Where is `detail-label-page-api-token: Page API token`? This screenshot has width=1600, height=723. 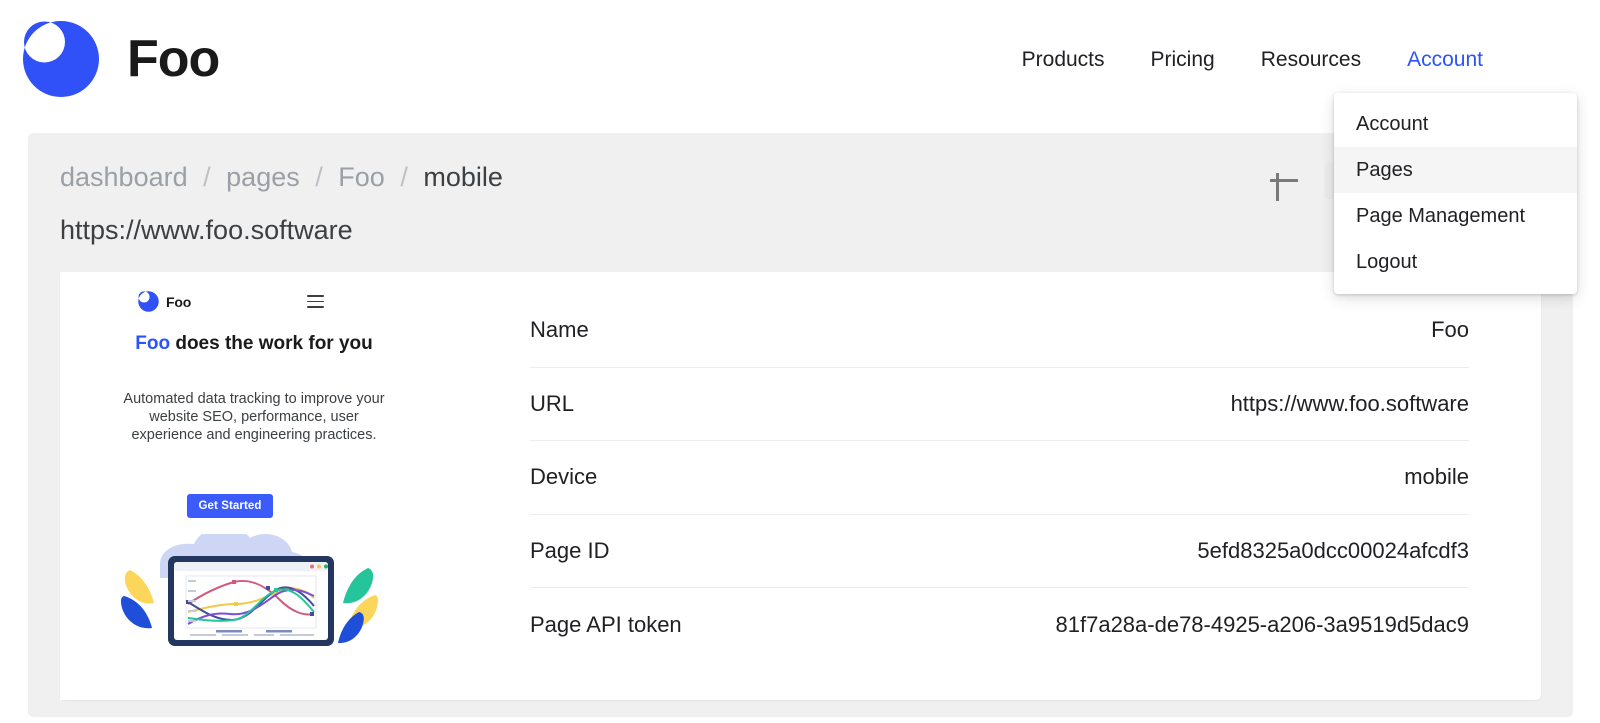
detail-label-page-api-token: Page API token is located at coordinates (606, 624).